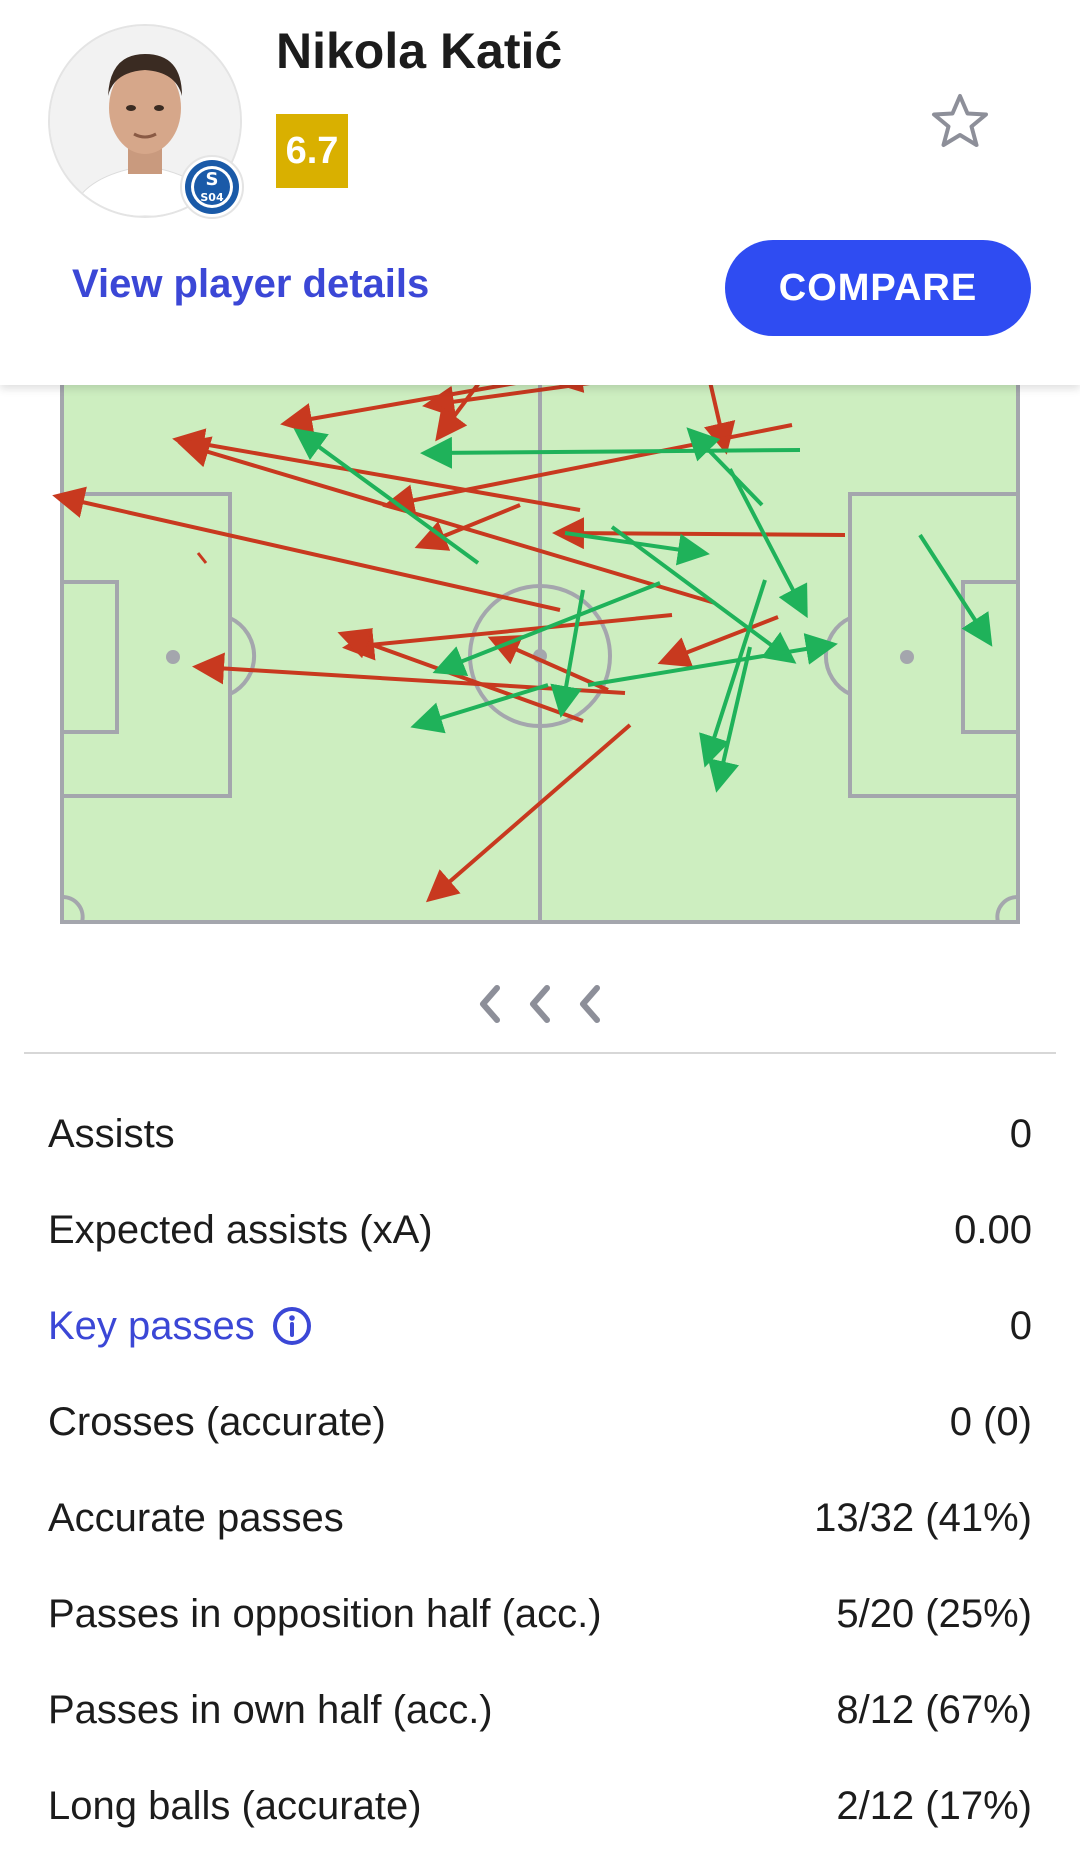  I want to click on stat-label: Passes in own half (acc.), so click(270, 1709).